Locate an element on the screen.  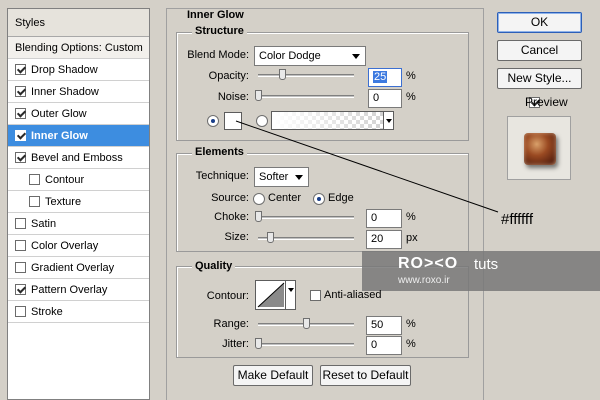
technique-select: Softer is located at coordinates (281, 177).